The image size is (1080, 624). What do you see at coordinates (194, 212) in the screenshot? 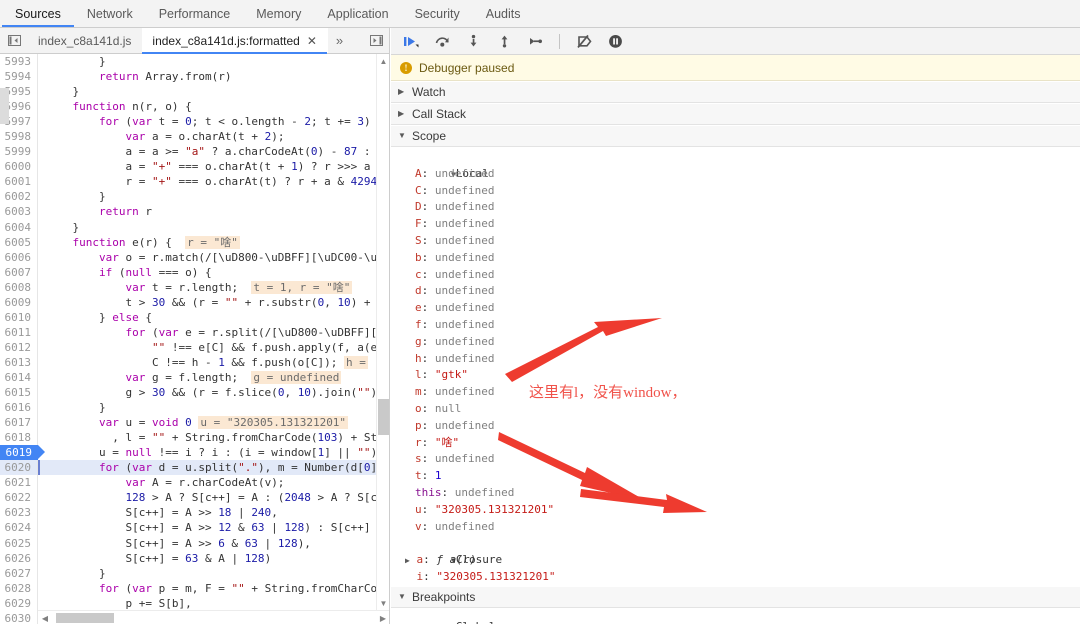
I see `code-line: 6003 return r` at bounding box center [194, 212].